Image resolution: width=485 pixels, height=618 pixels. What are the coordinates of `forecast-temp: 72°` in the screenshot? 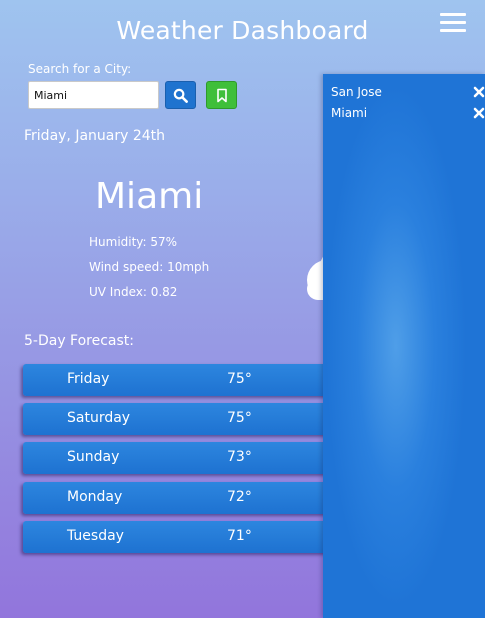 It's located at (239, 497).